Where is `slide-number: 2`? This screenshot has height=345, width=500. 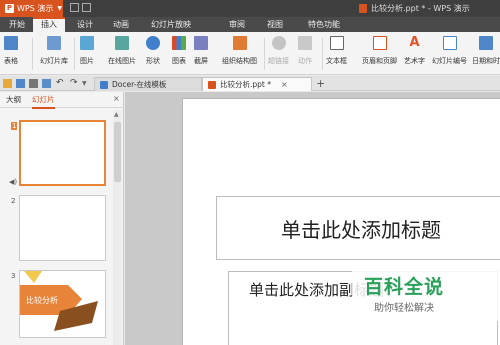 slide-number: 2 is located at coordinates (13, 201).